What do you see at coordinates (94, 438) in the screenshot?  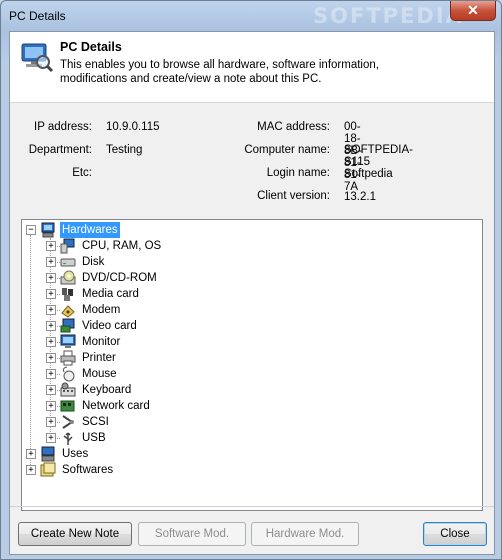 I see `tree-node-label: USB` at bounding box center [94, 438].